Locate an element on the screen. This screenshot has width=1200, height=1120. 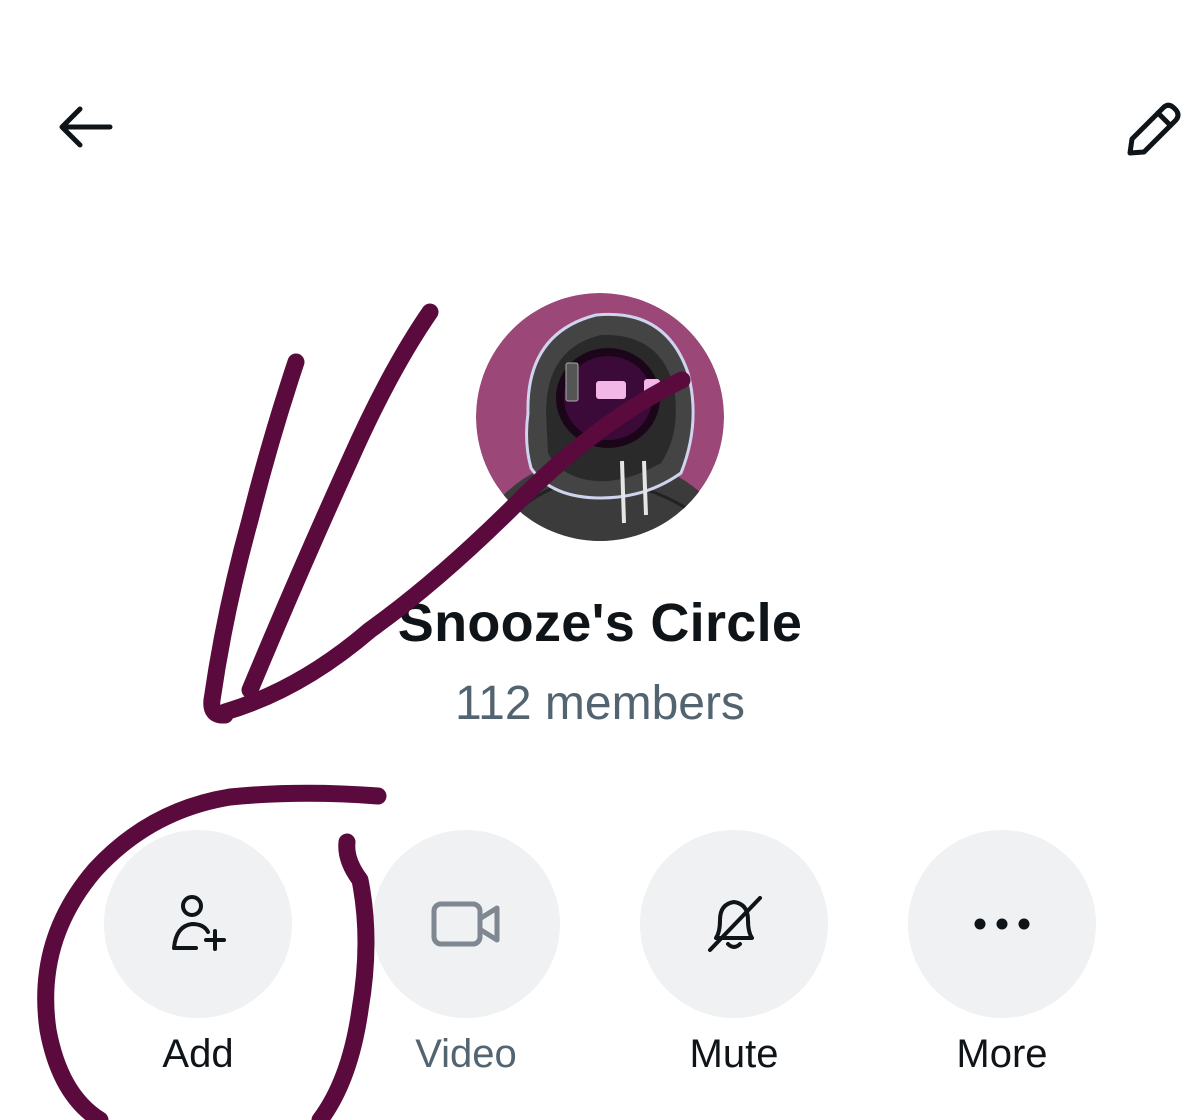
video-button is located at coordinates (466, 924).